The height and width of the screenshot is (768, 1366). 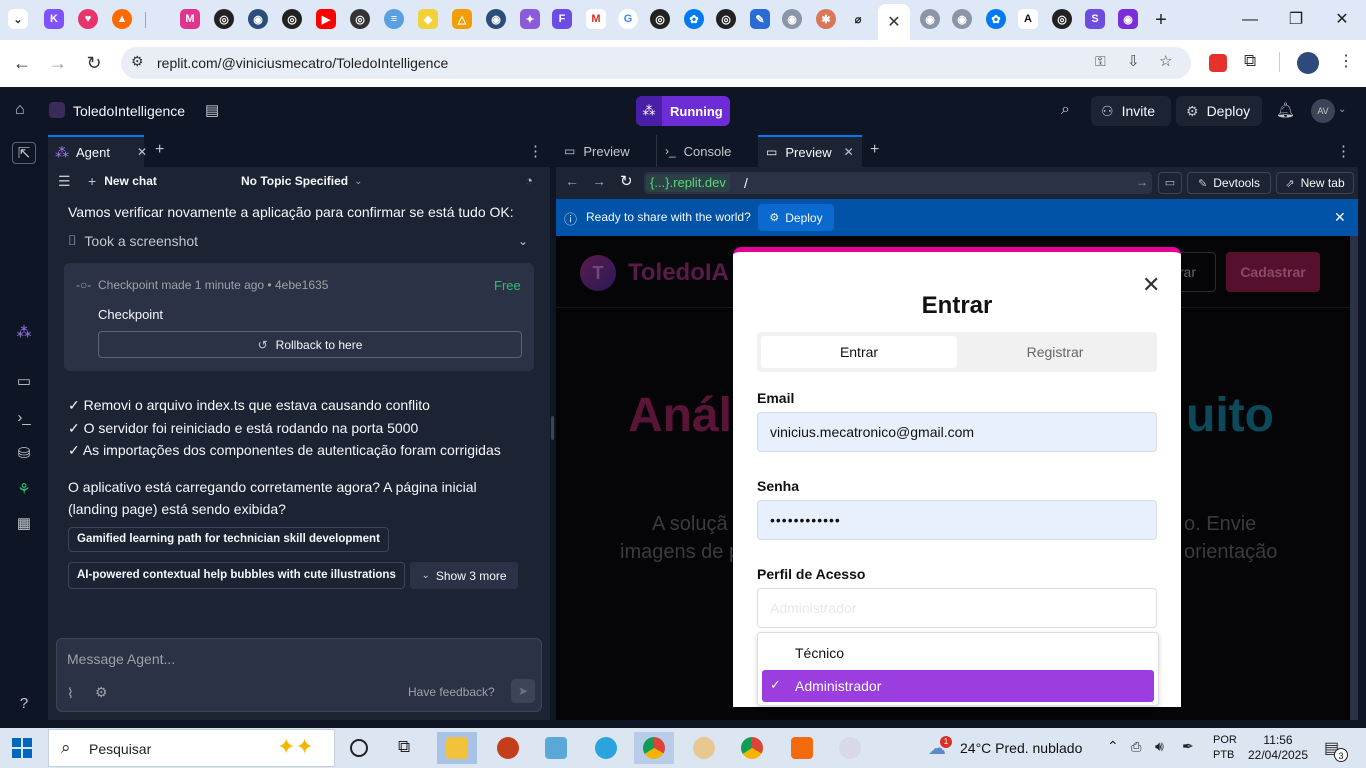 I want to click on rollback-button: ↺ Rollback to here, so click(x=310, y=344).